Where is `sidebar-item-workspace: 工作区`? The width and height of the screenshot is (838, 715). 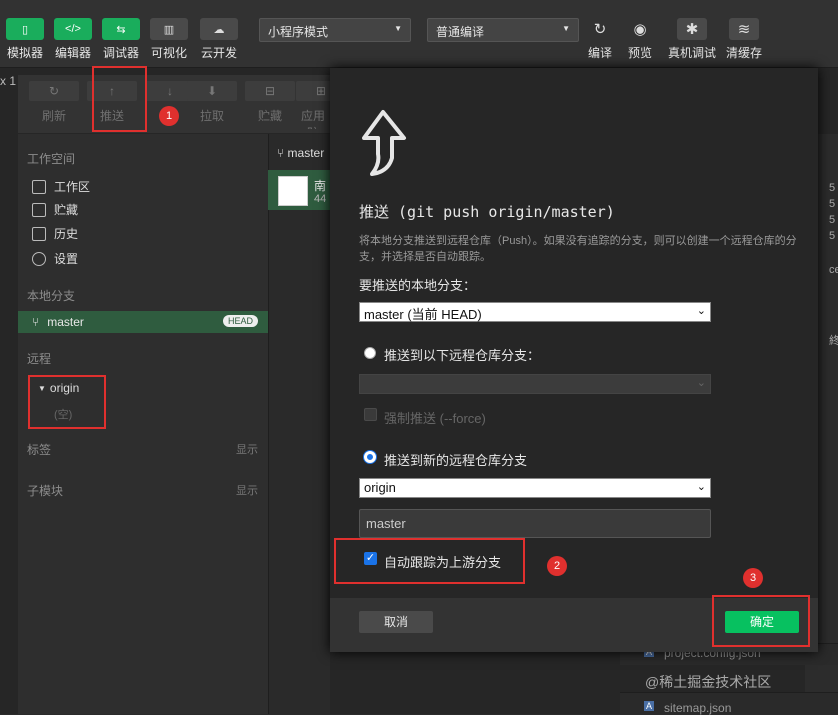 sidebar-item-workspace: 工作区 is located at coordinates (61, 186).